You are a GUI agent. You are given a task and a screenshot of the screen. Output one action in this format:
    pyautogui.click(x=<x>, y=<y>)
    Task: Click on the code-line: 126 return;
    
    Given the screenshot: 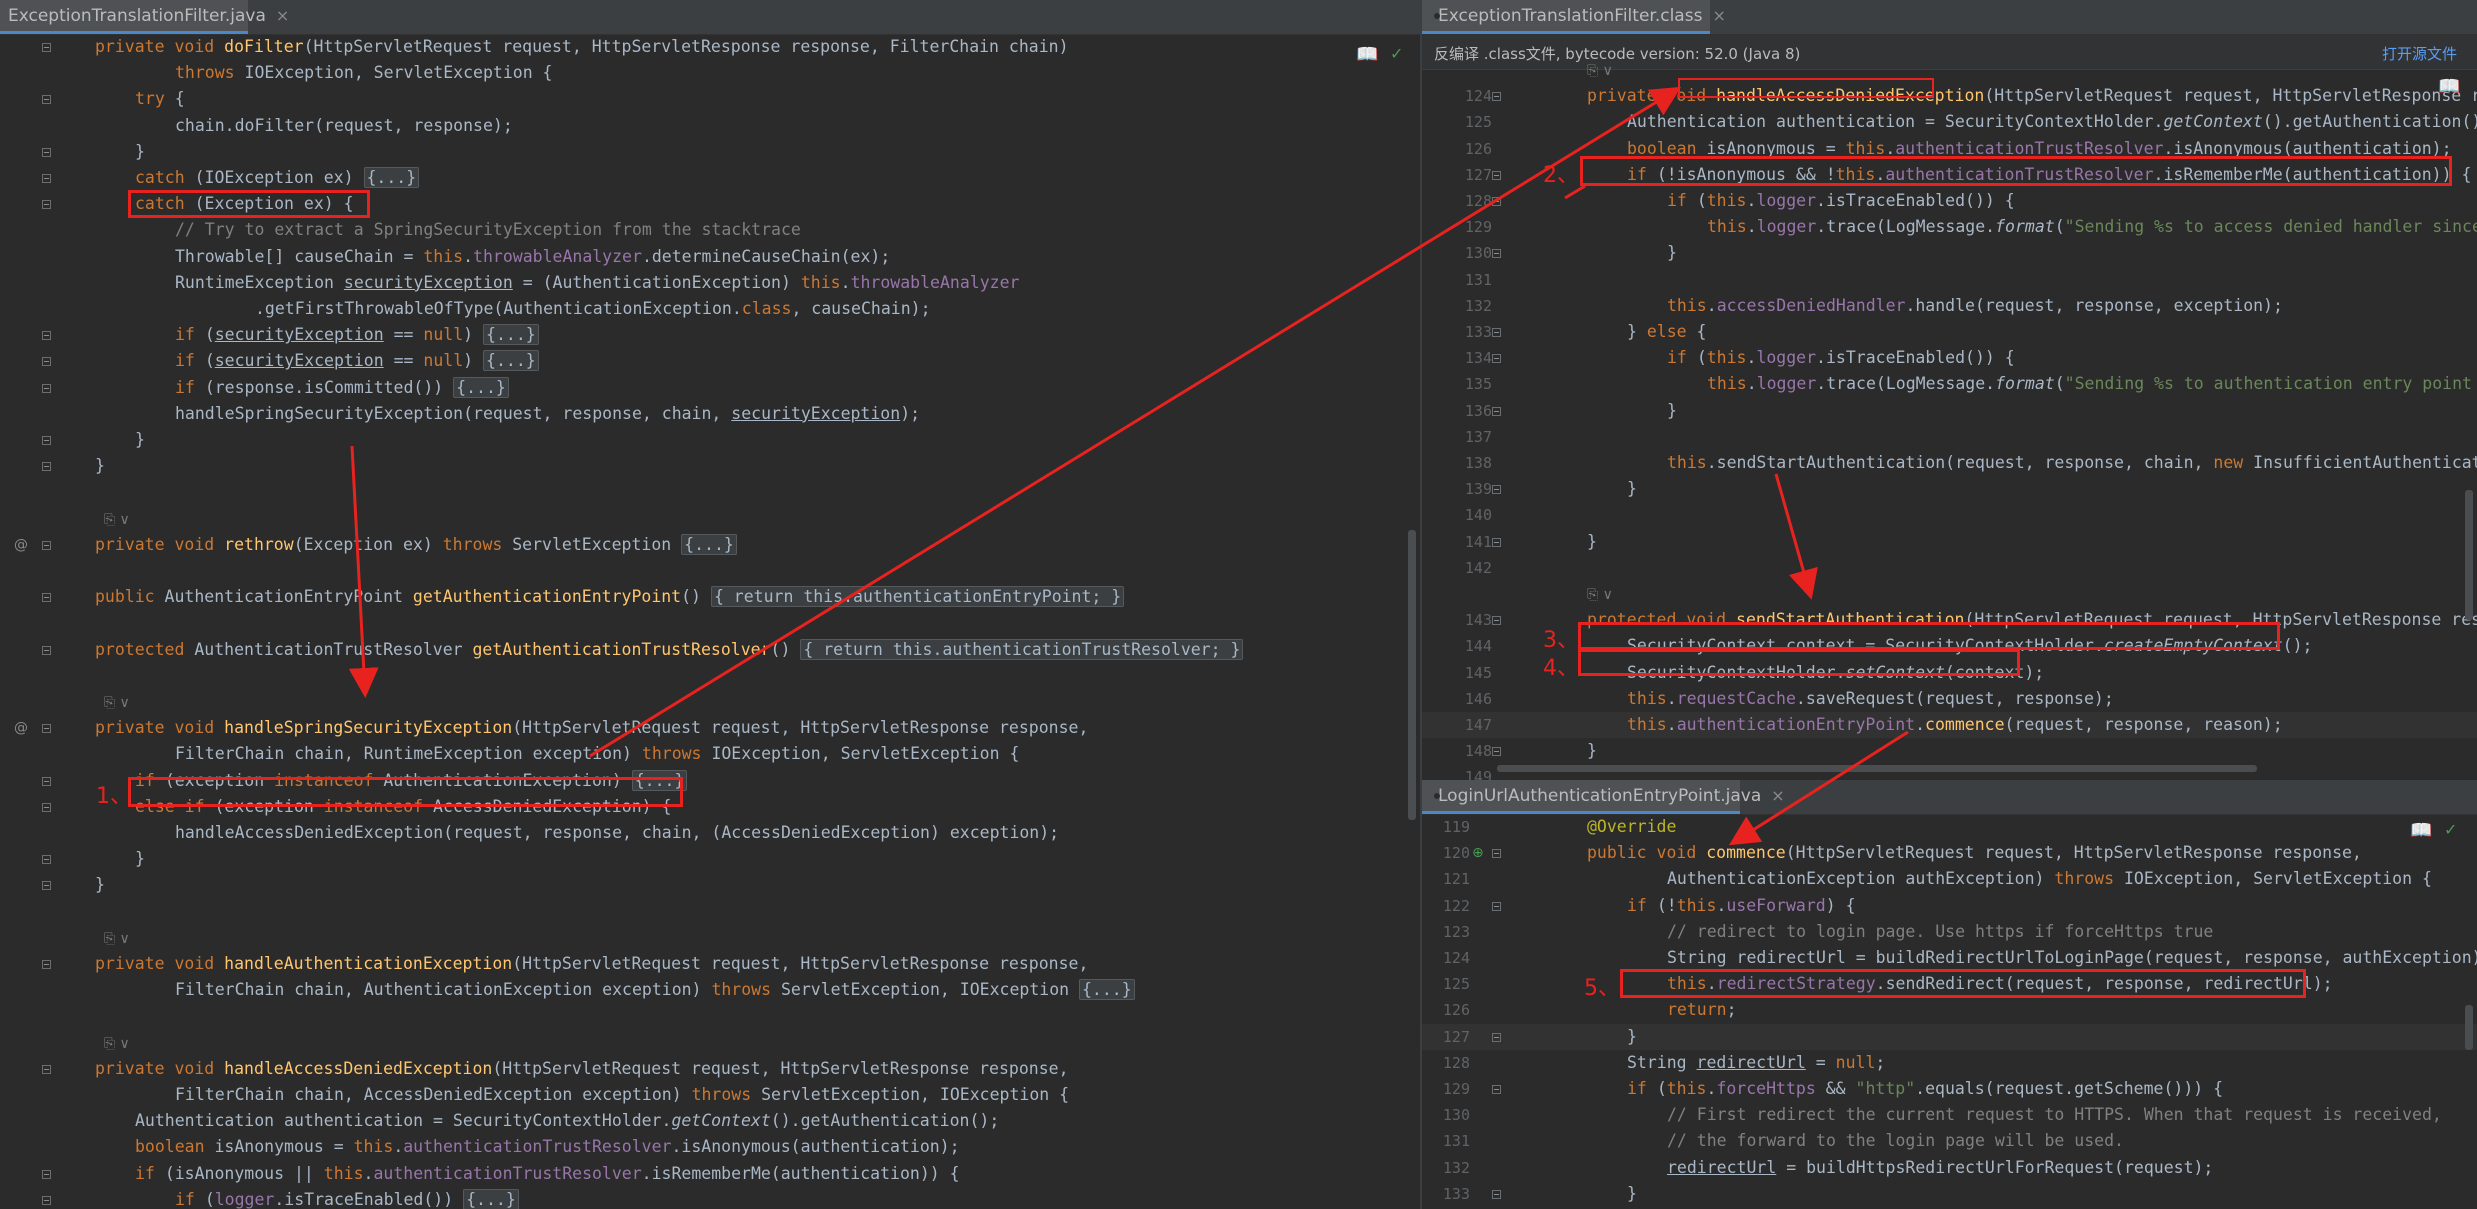 What is the action you would take?
    pyautogui.click(x=1949, y=1010)
    